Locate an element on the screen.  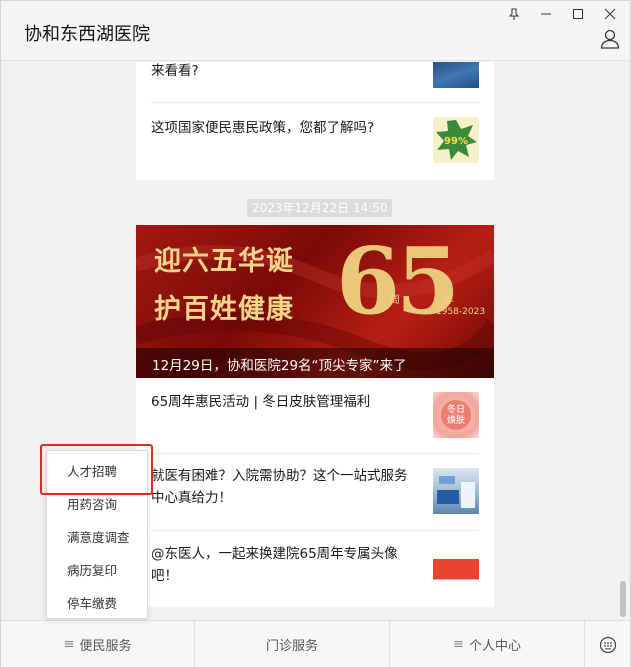
banner-caption: 12月29日，协和医院29名“顶尖专家”来了 is located at coordinates (315, 363).